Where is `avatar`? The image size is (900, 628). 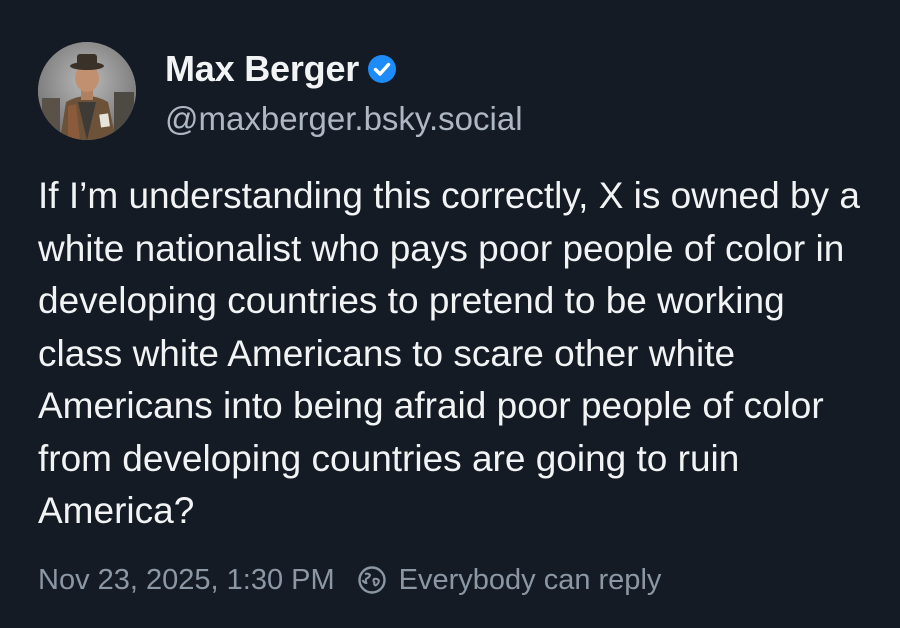 avatar is located at coordinates (87, 91).